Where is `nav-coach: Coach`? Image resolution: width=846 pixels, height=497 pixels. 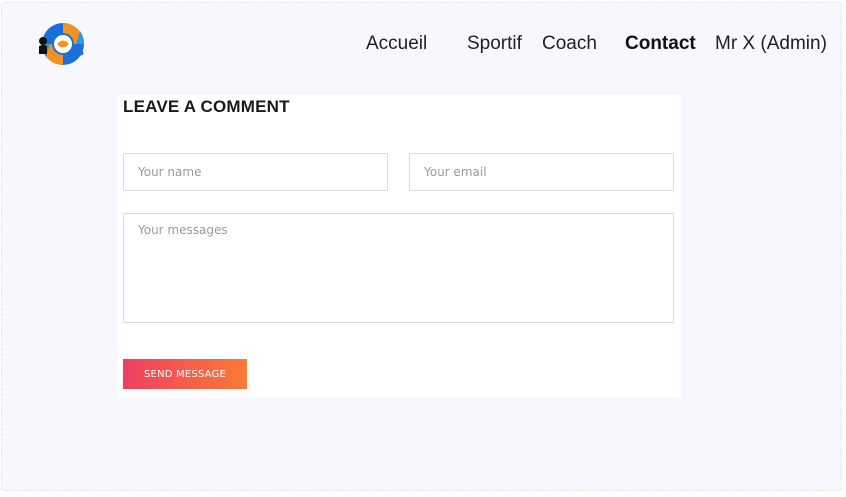 nav-coach: Coach is located at coordinates (569, 45).